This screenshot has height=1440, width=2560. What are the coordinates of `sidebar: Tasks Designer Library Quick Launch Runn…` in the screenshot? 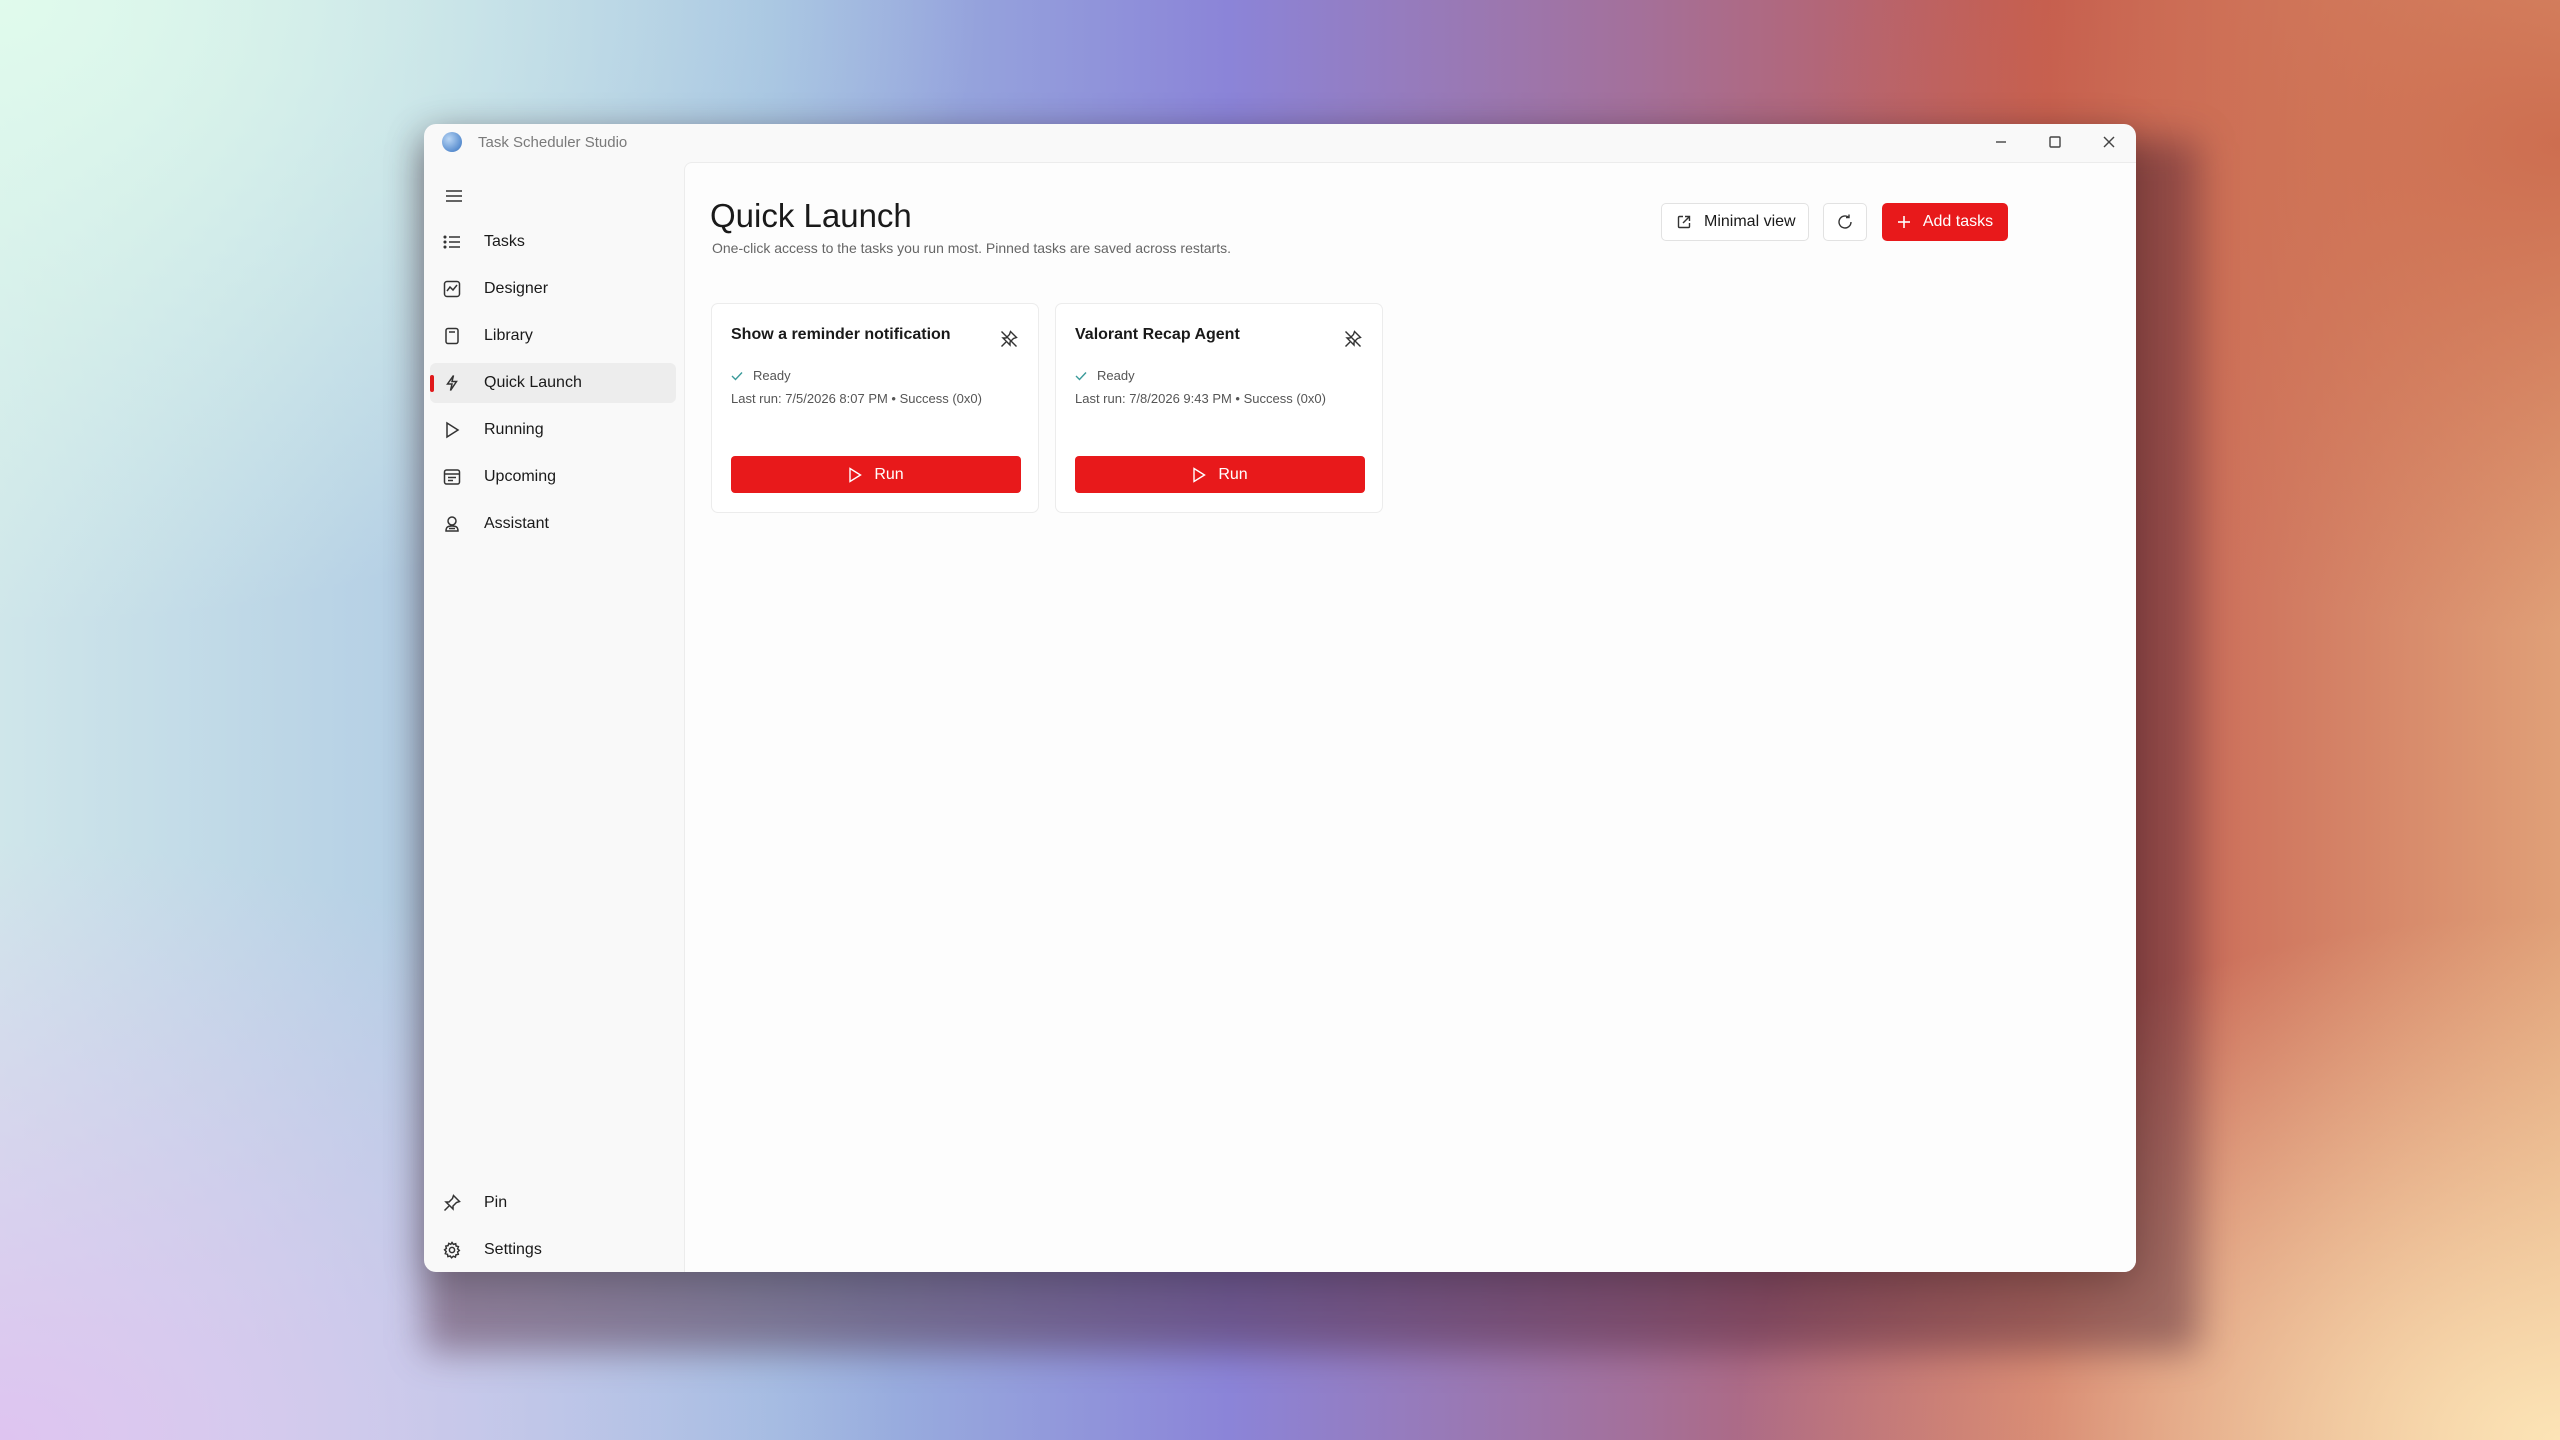 It's located at (553, 716).